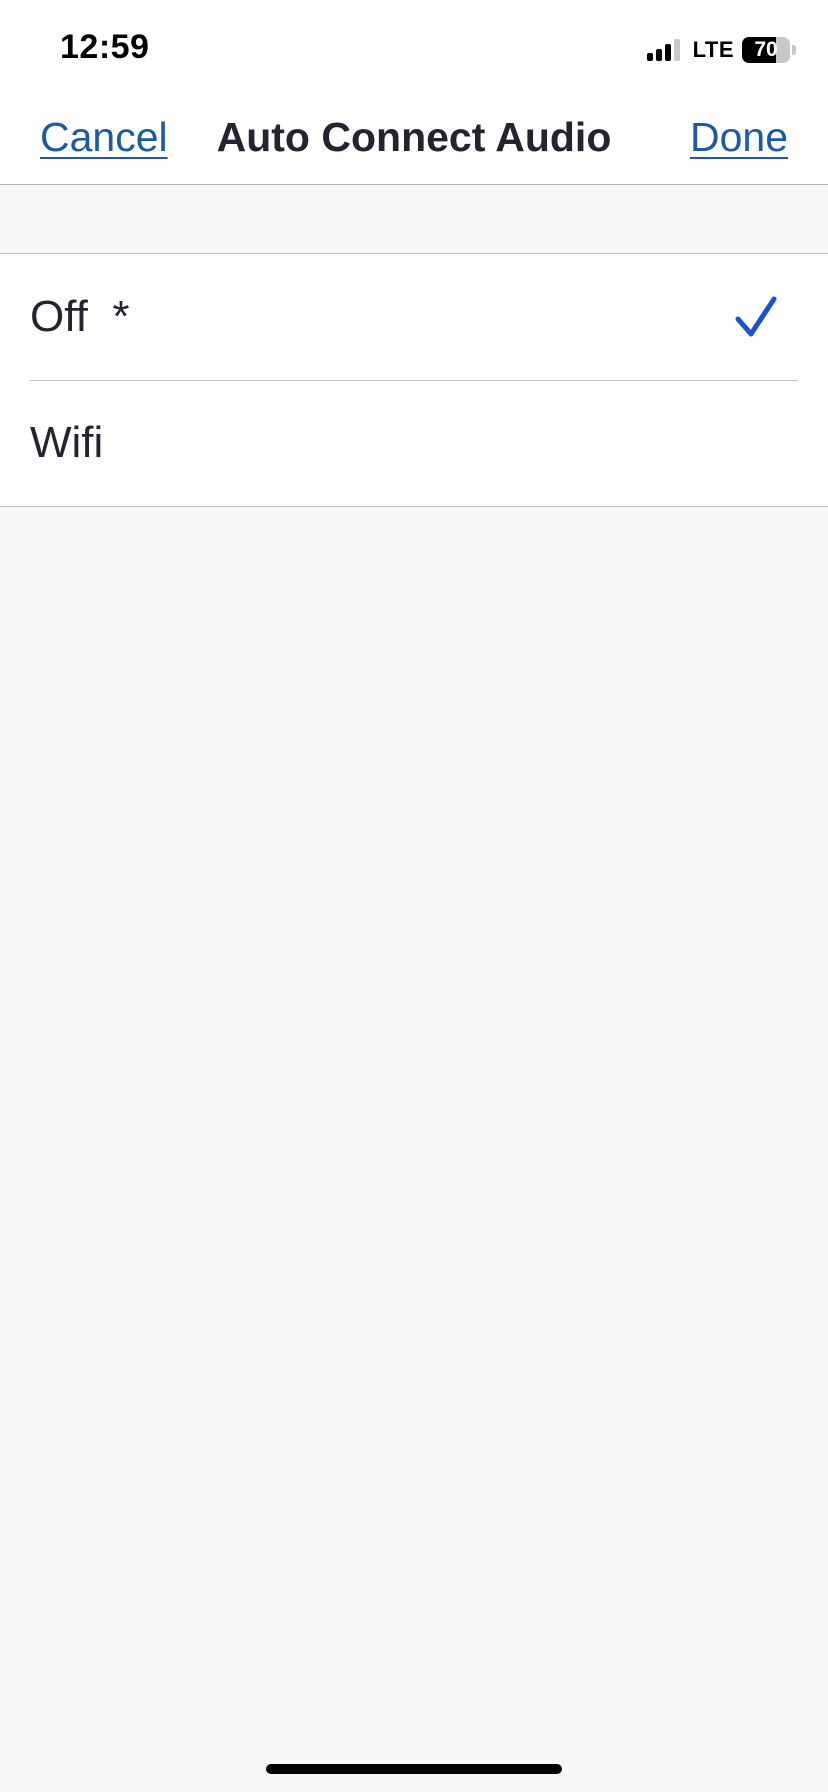  I want to click on done-button: Done, so click(739, 137).